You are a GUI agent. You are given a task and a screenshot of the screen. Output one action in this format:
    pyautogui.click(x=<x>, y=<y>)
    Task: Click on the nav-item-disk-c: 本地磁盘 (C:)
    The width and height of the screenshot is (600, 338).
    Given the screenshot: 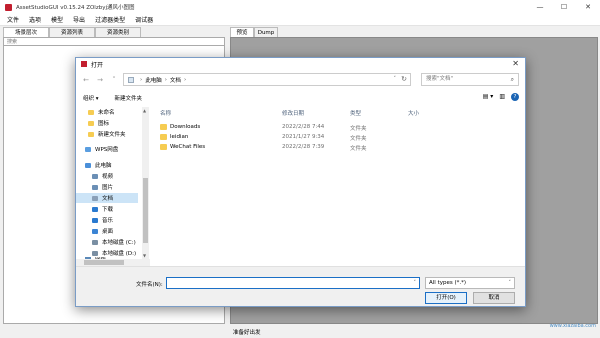 What is the action you would take?
    pyautogui.click(x=114, y=242)
    